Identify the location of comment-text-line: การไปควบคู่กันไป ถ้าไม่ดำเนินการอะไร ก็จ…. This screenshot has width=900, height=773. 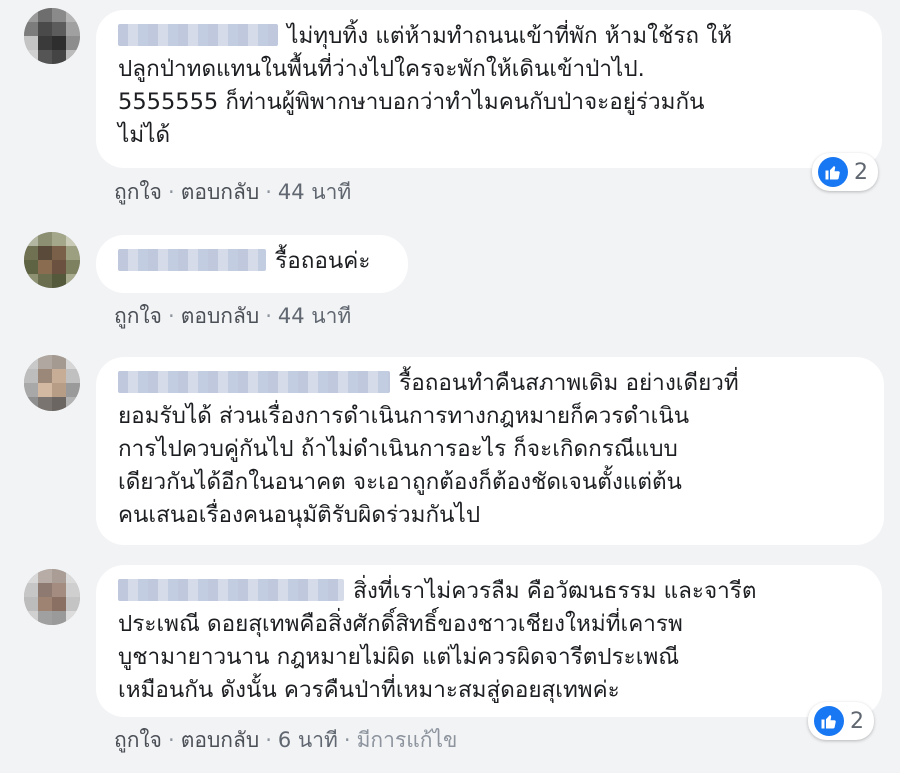
(398, 449).